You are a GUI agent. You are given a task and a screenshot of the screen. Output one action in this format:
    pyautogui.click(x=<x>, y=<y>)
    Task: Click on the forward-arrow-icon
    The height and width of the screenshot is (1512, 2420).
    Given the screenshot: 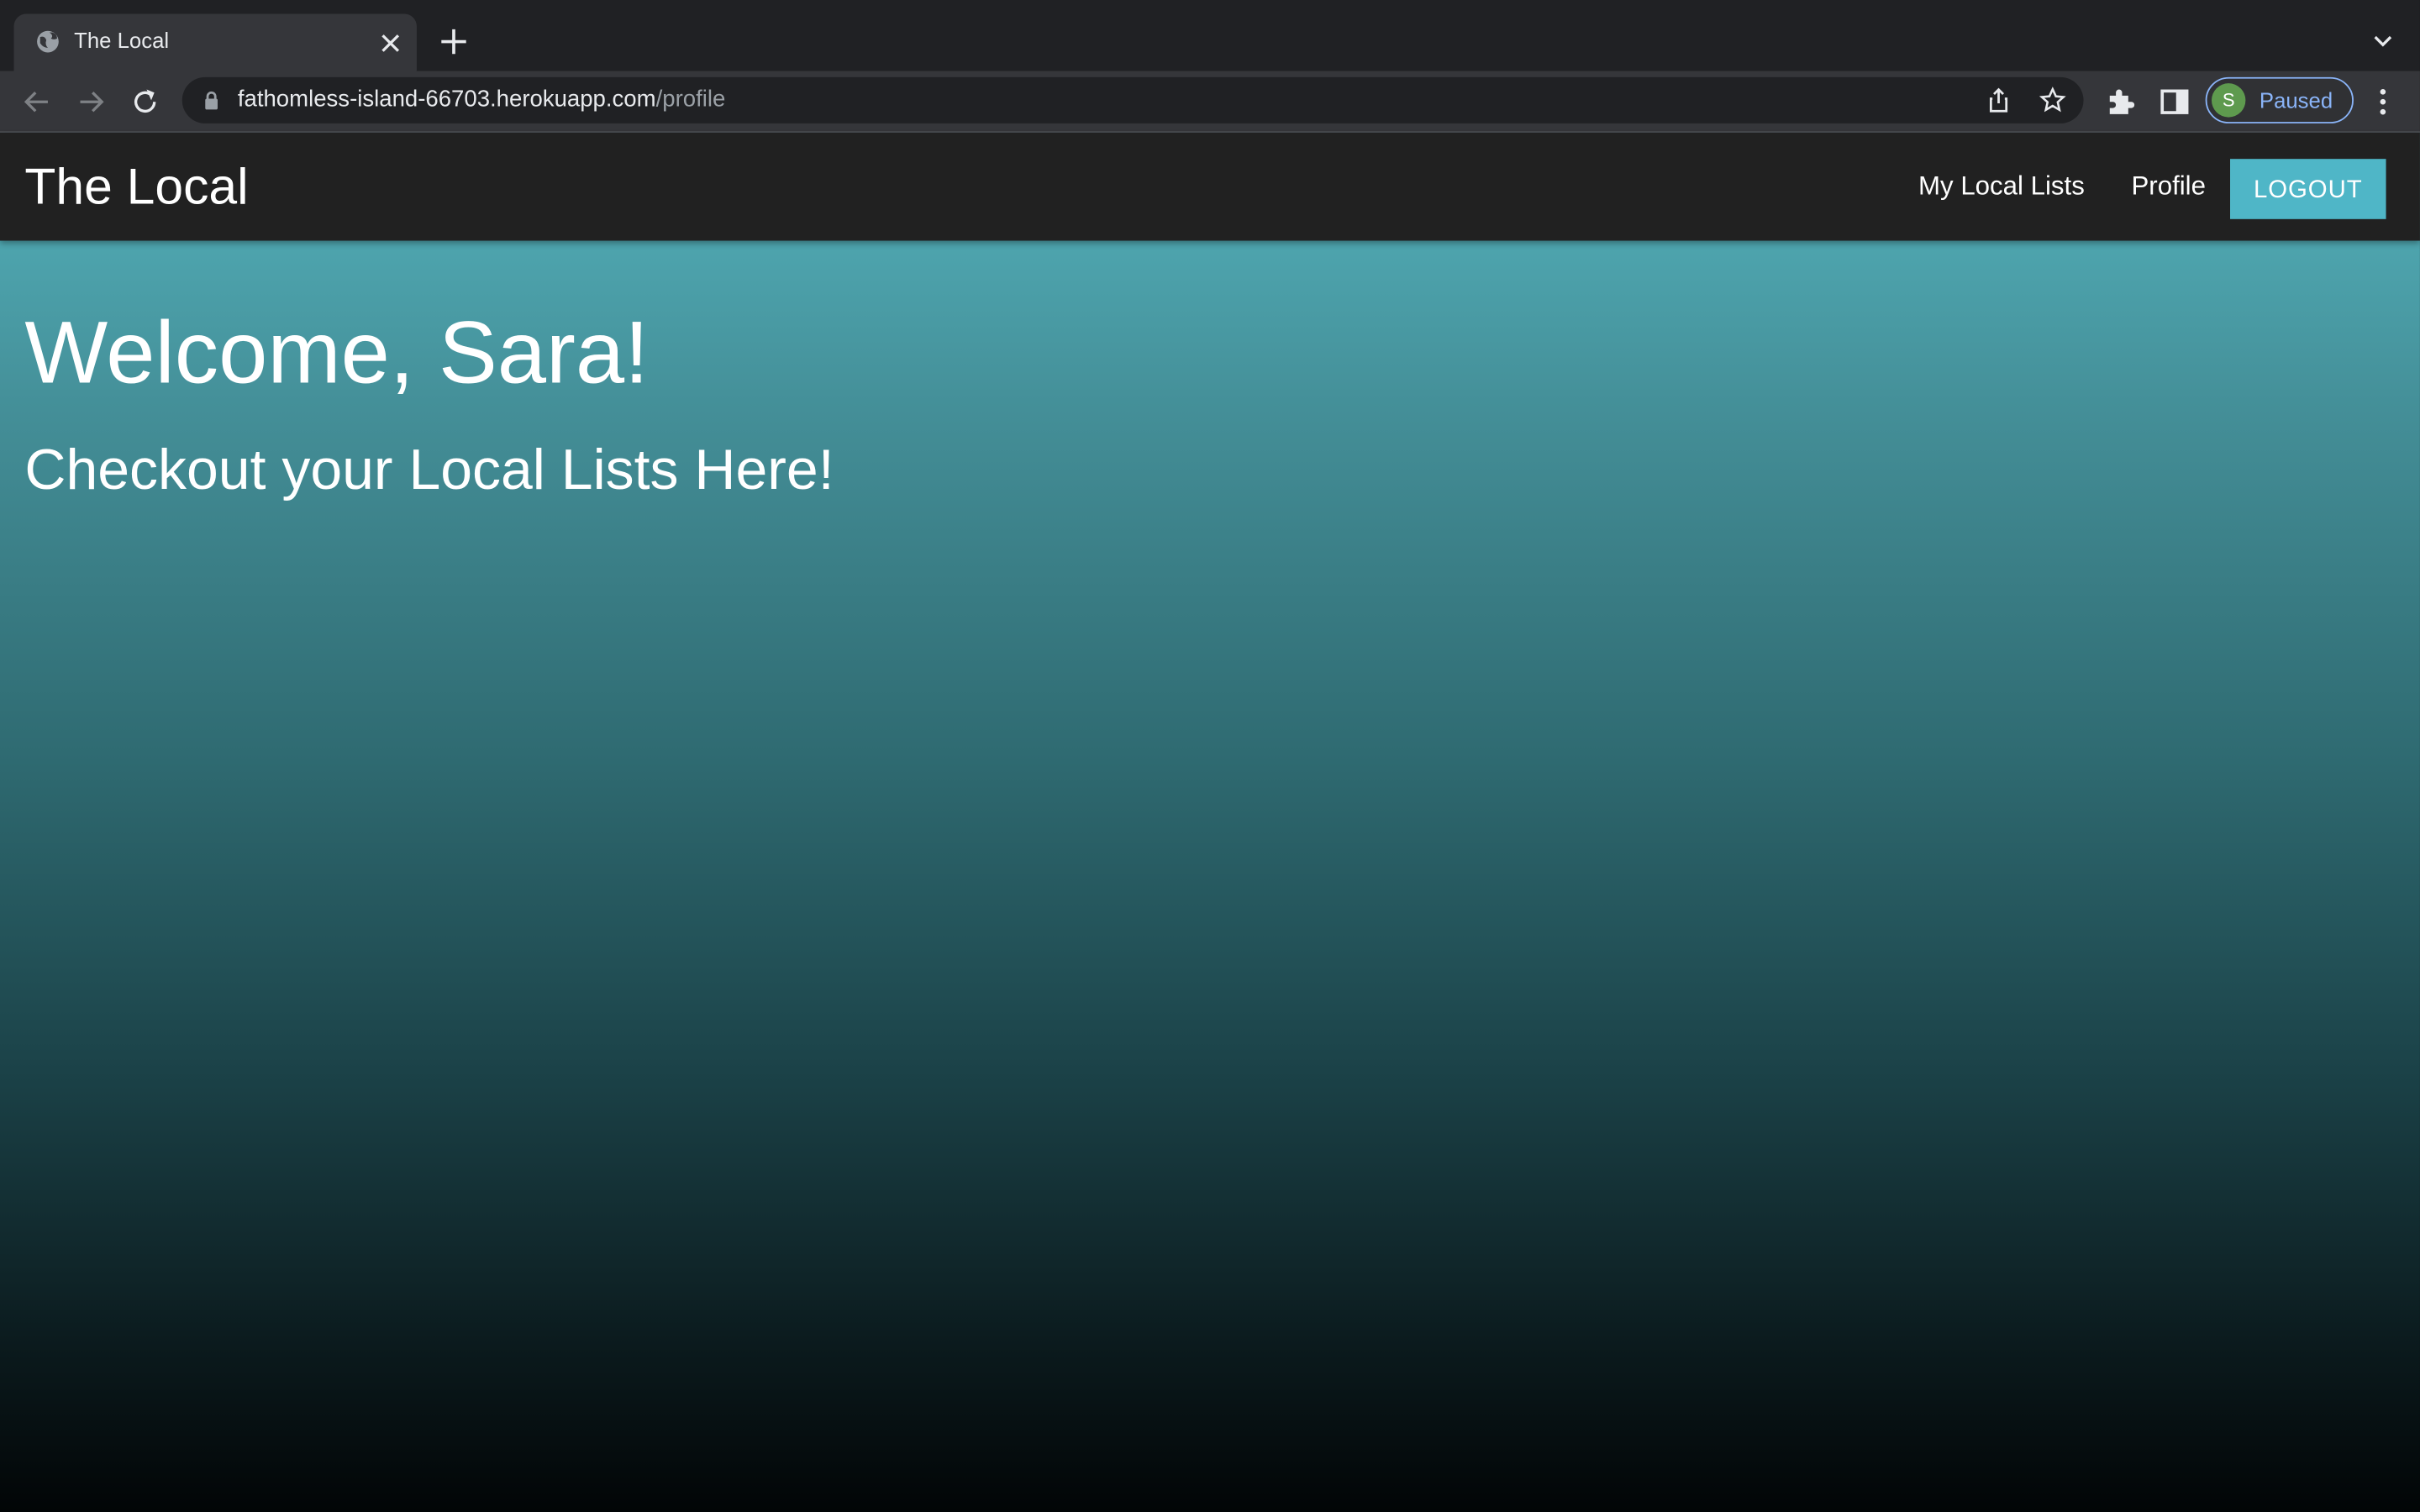 What is the action you would take?
    pyautogui.click(x=90, y=101)
    